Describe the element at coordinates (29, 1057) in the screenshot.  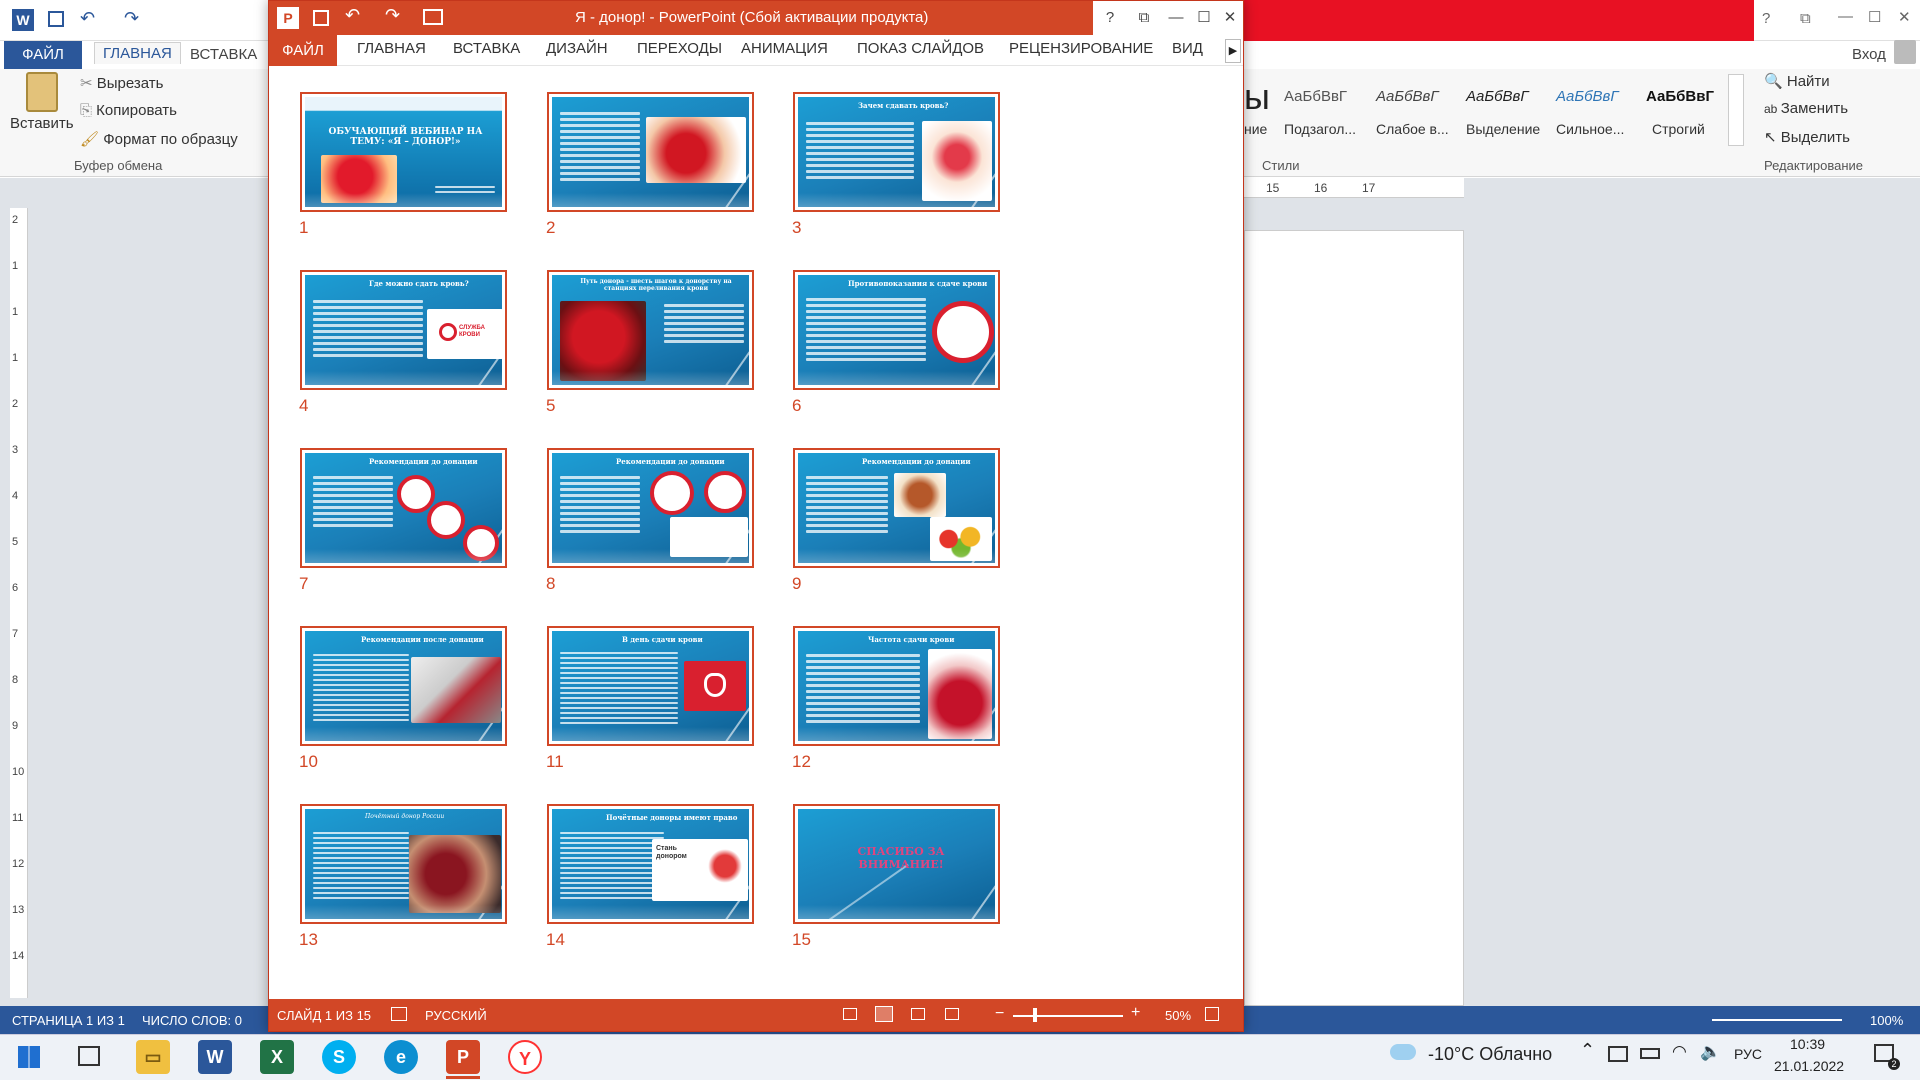
I see `start-button` at that location.